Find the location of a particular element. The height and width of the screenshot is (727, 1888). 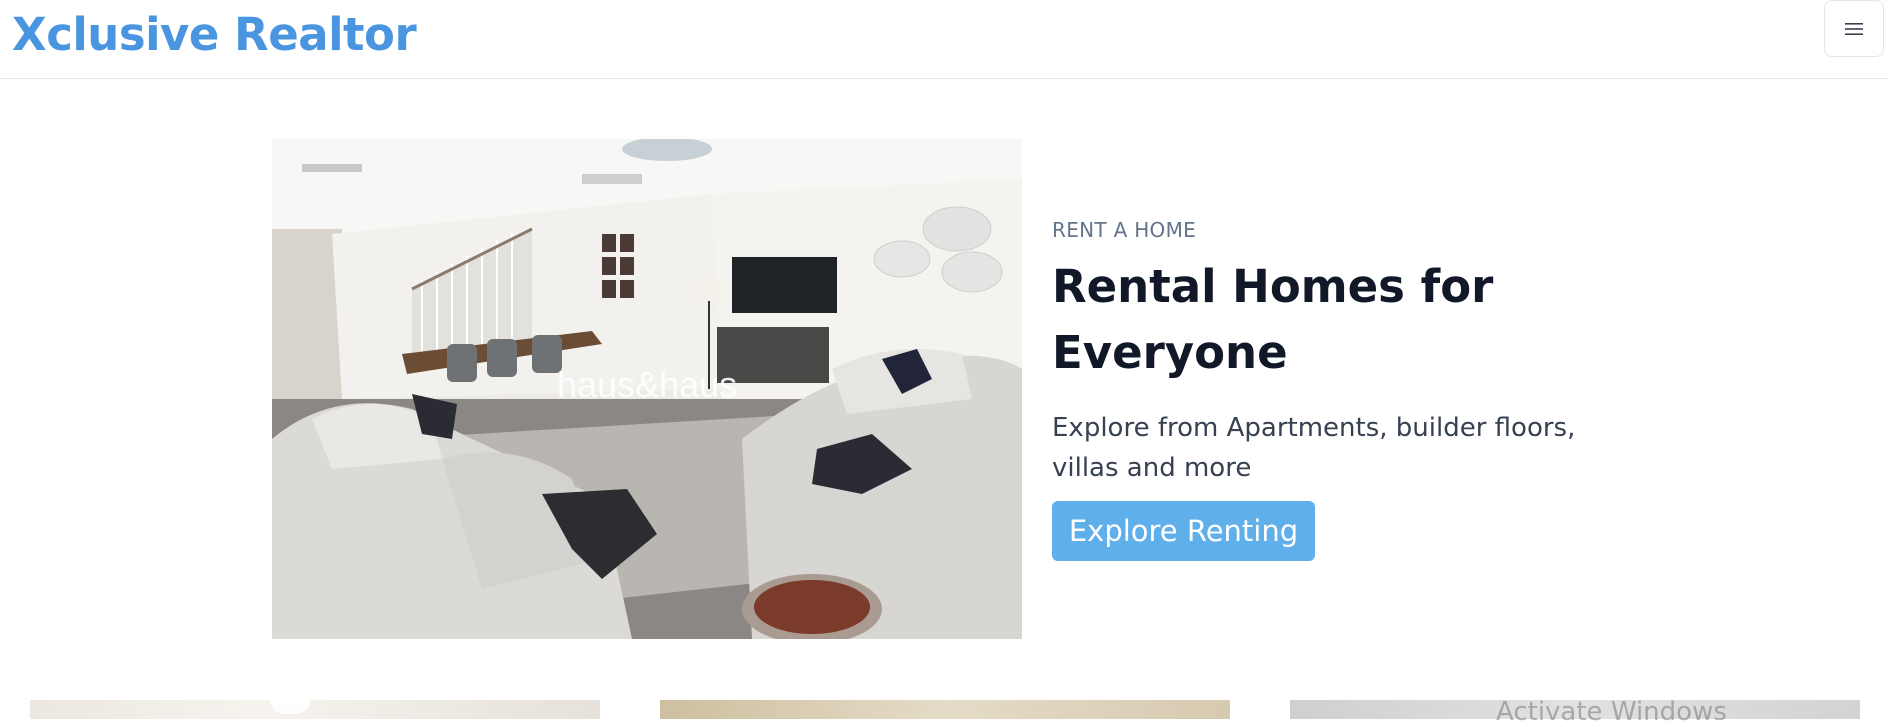

hamburger-icon is located at coordinates (1854, 28).